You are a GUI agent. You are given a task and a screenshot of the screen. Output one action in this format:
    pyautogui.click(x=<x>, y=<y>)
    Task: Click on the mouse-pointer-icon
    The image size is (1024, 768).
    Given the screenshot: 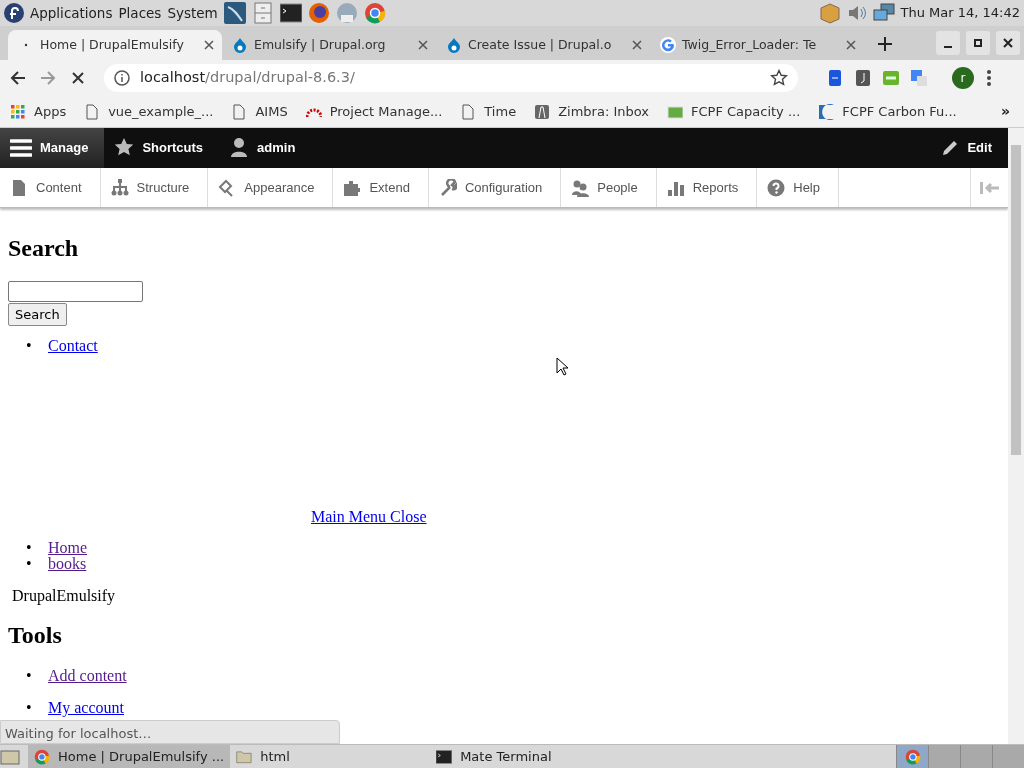 What is the action you would take?
    pyautogui.click(x=562, y=366)
    